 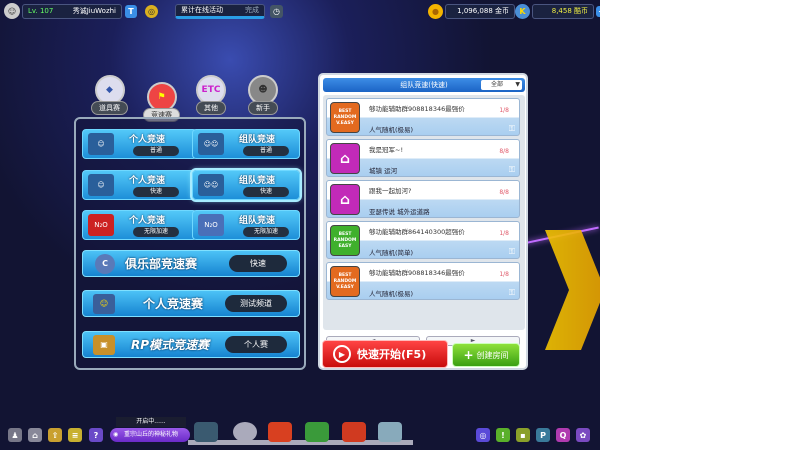 I want to click on profile-icon: ♟, so click(x=15, y=435).